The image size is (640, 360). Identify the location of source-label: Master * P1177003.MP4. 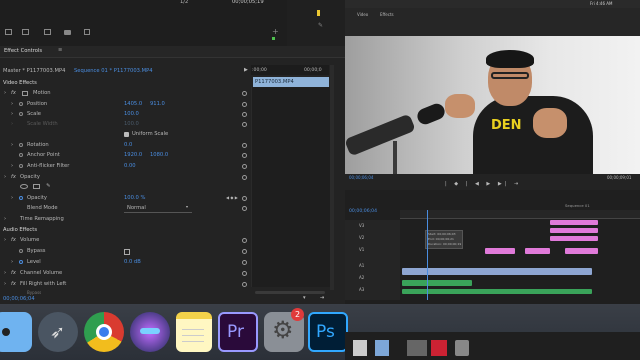
(34, 71).